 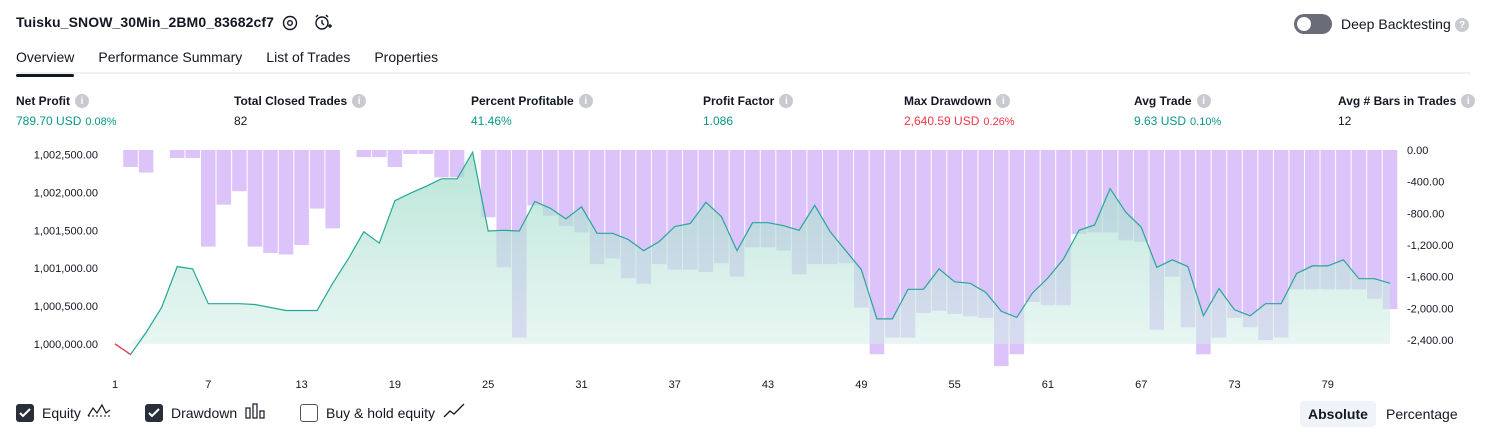 I want to click on metric-value: 82, so click(x=241, y=121).